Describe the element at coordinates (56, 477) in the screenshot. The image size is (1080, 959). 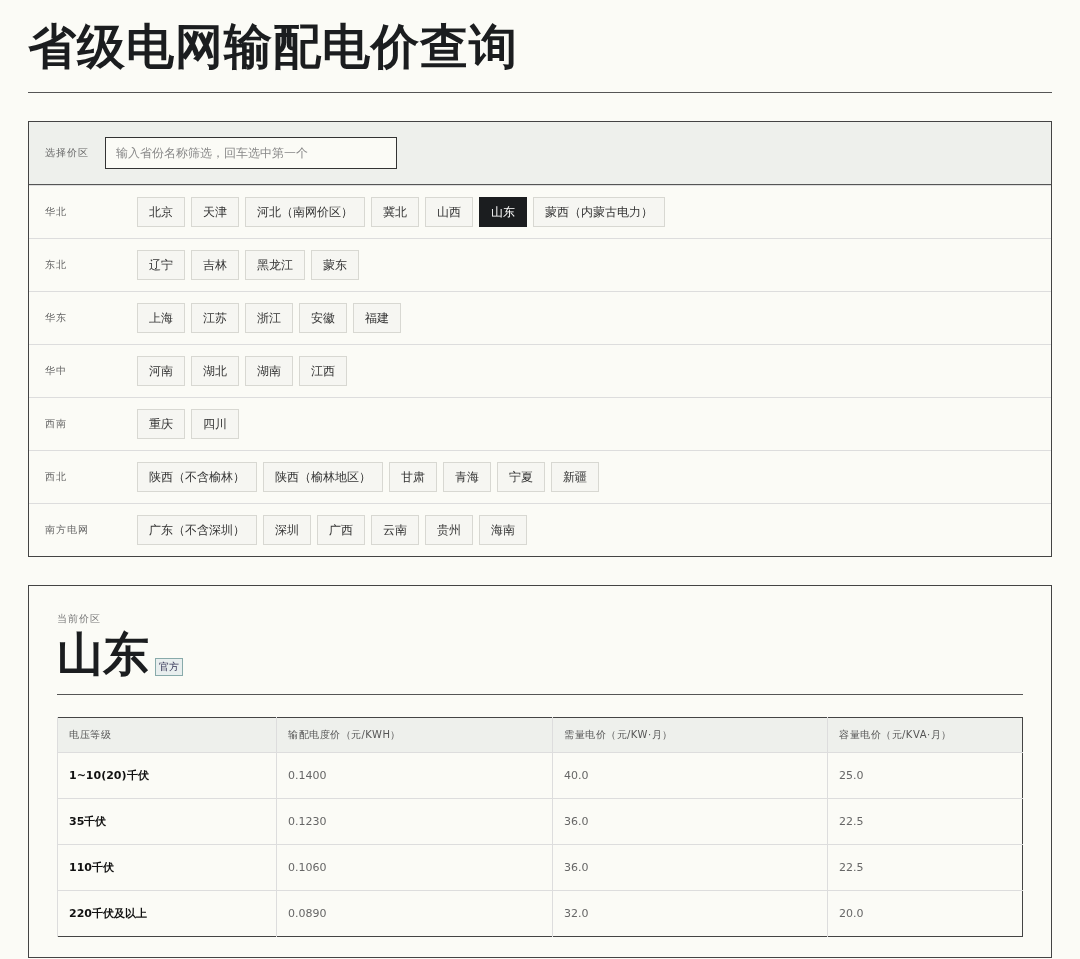
I see `region-label: 西北` at that location.